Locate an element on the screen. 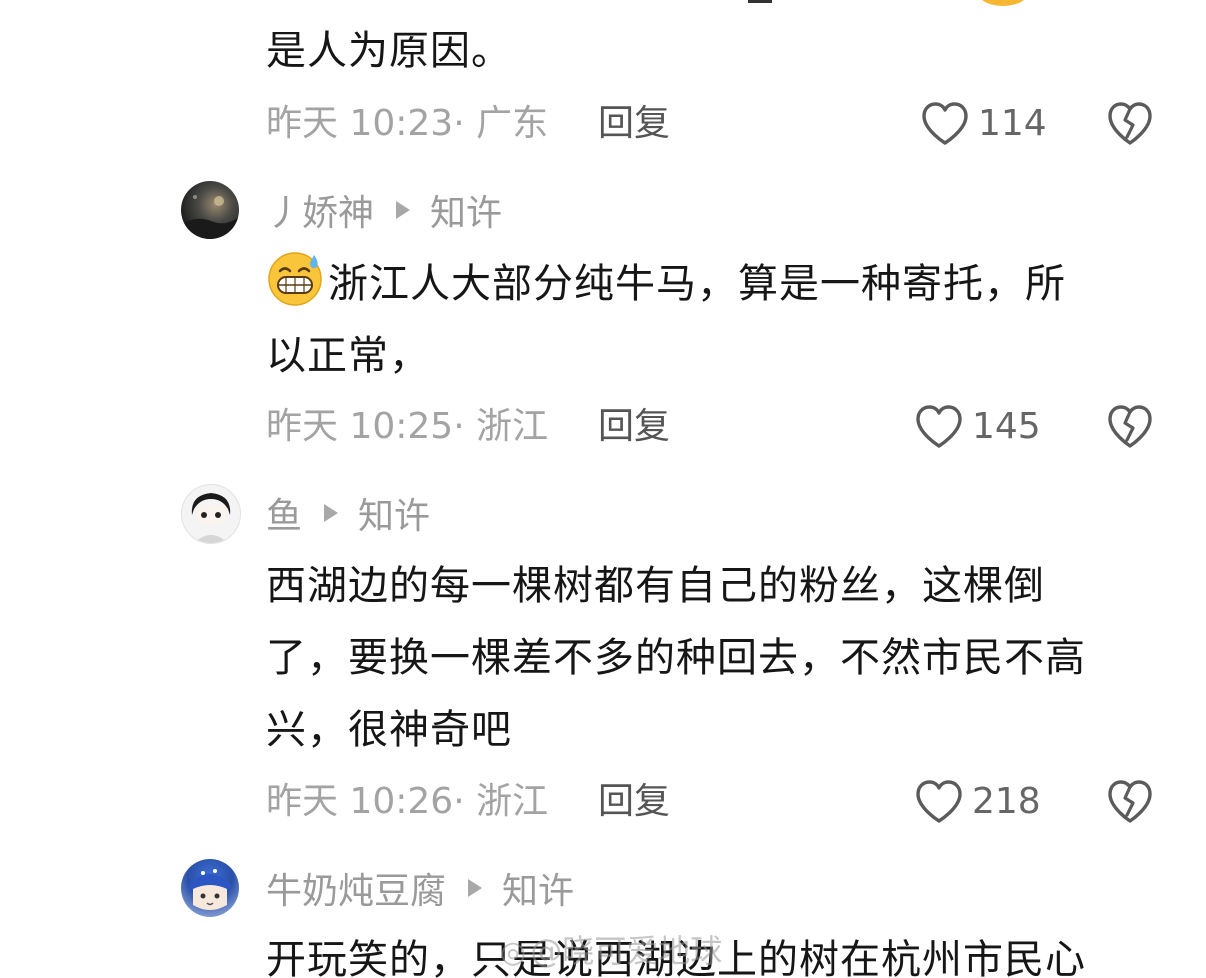 The width and height of the screenshot is (1206, 978). comment-author-line: 鱼 知许 is located at coordinates (348, 514).